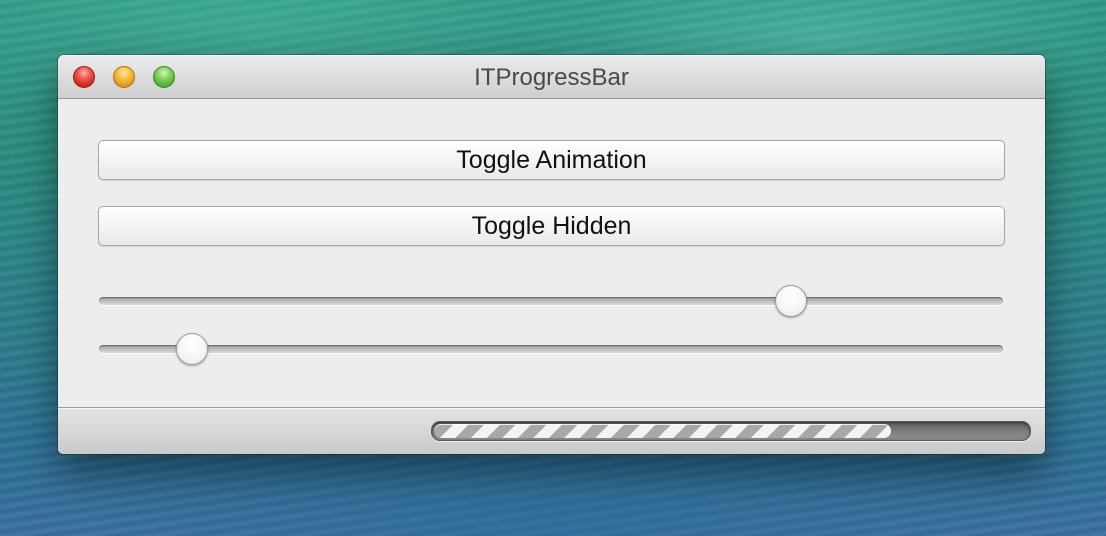  I want to click on slider-top, so click(551, 302).